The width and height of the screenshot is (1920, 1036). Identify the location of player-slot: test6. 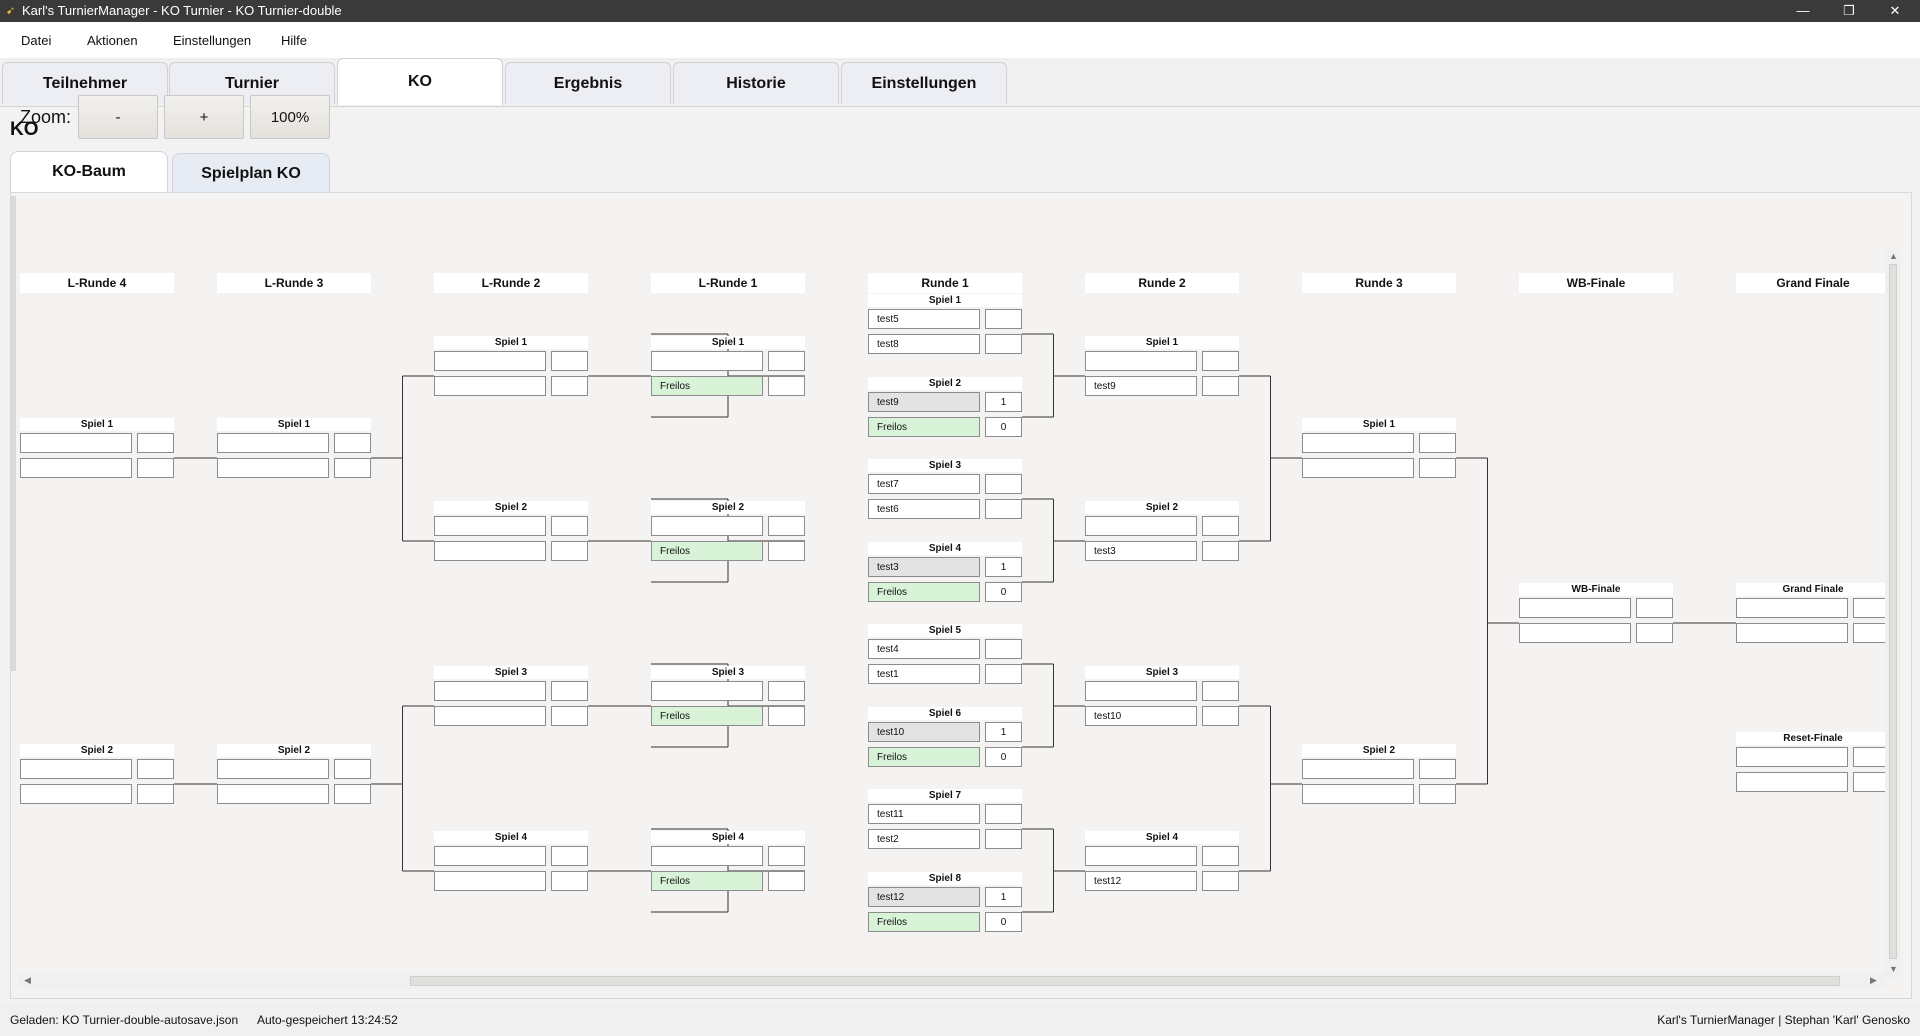
(924, 509).